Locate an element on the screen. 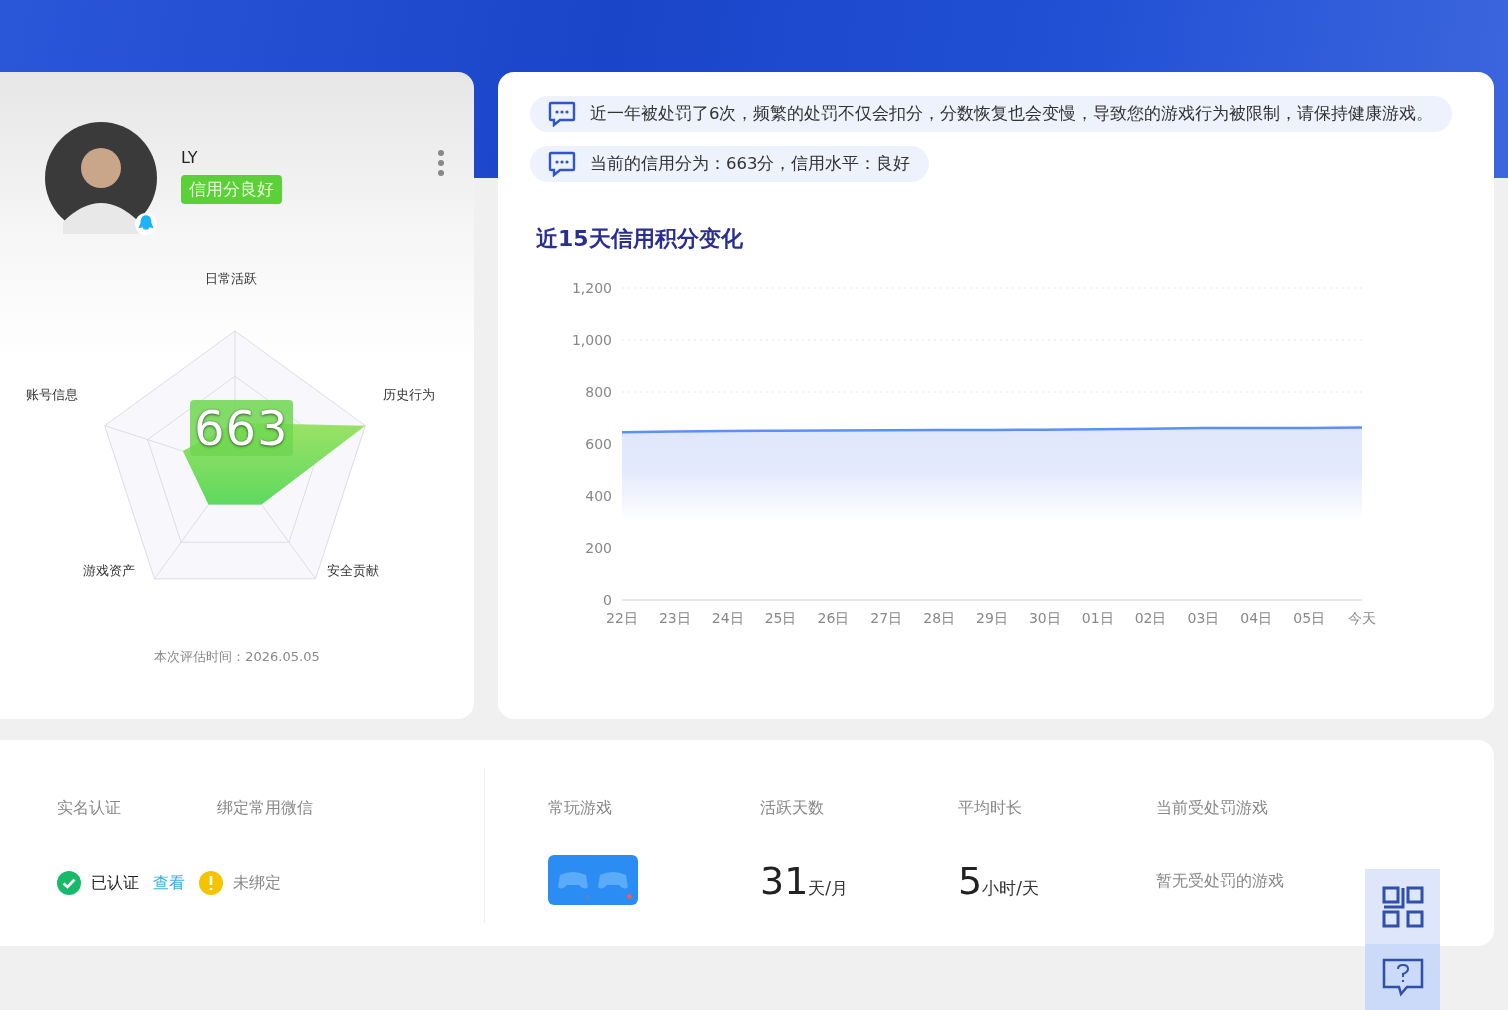 The height and width of the screenshot is (1010, 1508). y-axis-label: 1,000 is located at coordinates (591, 340).